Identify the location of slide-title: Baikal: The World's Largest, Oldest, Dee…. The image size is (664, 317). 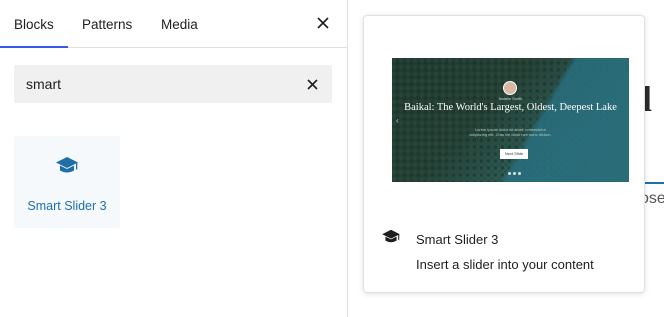
(510, 107).